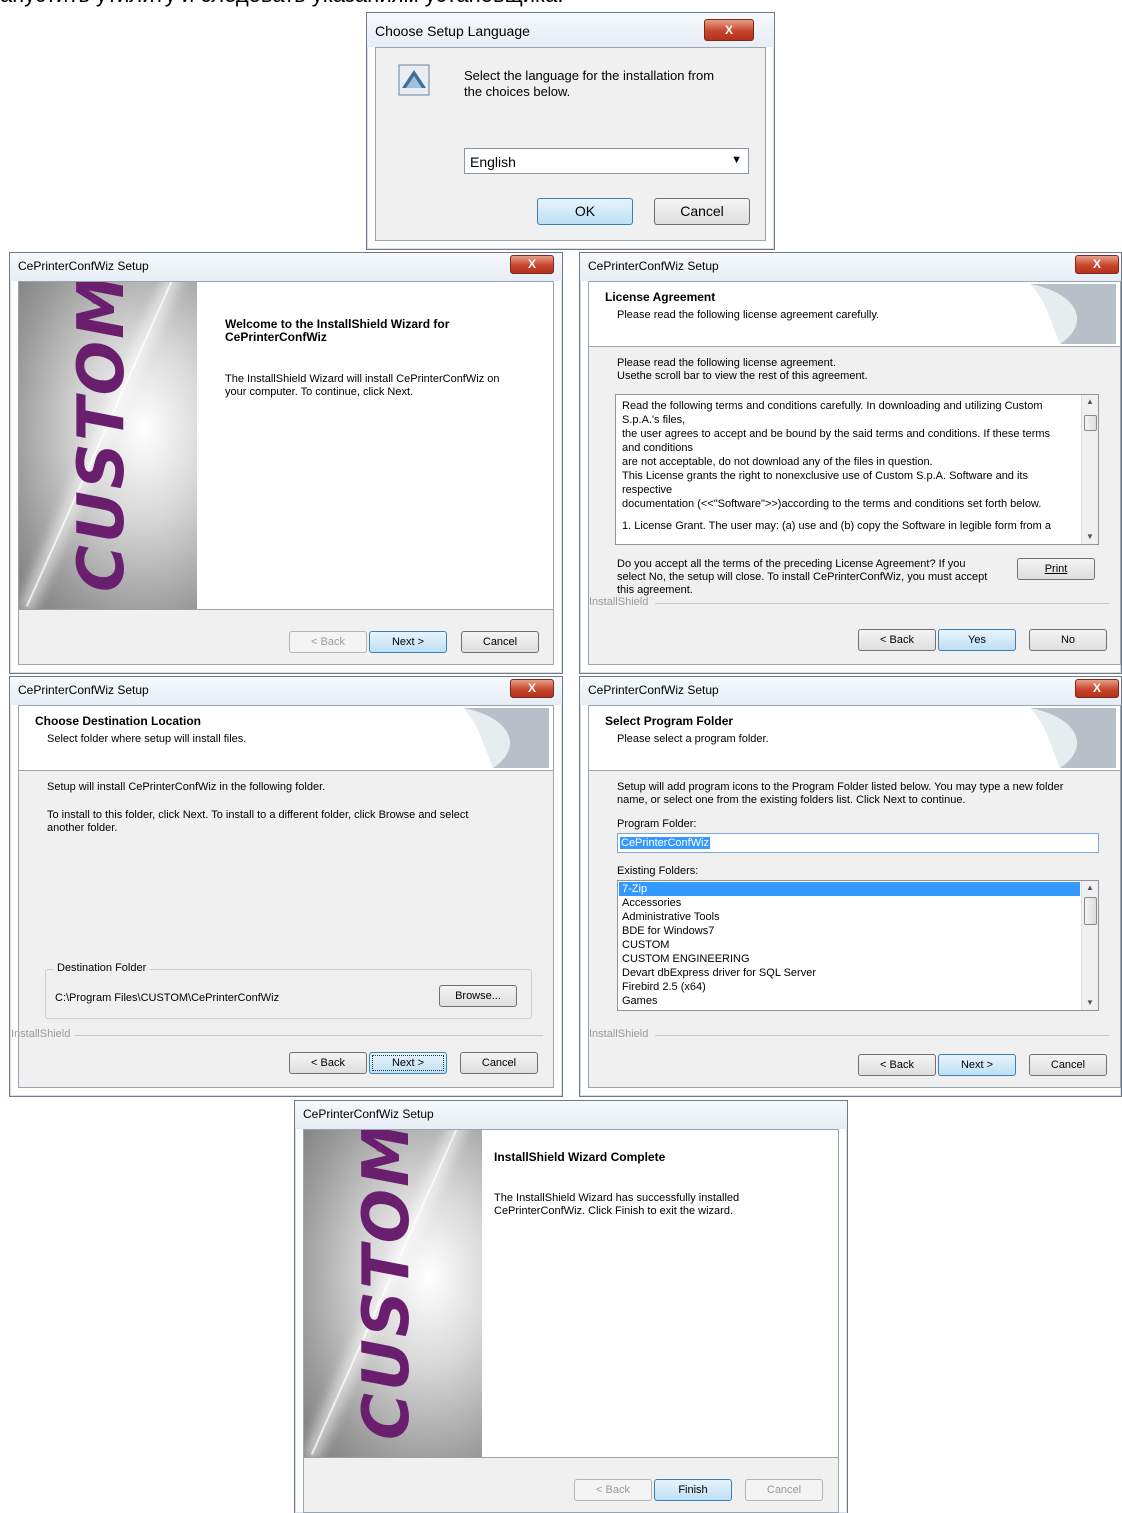 The height and width of the screenshot is (1513, 1122). Describe the element at coordinates (286, 267) in the screenshot. I see `welcome-titlebar: CePrinterConfWiz Setup X` at that location.